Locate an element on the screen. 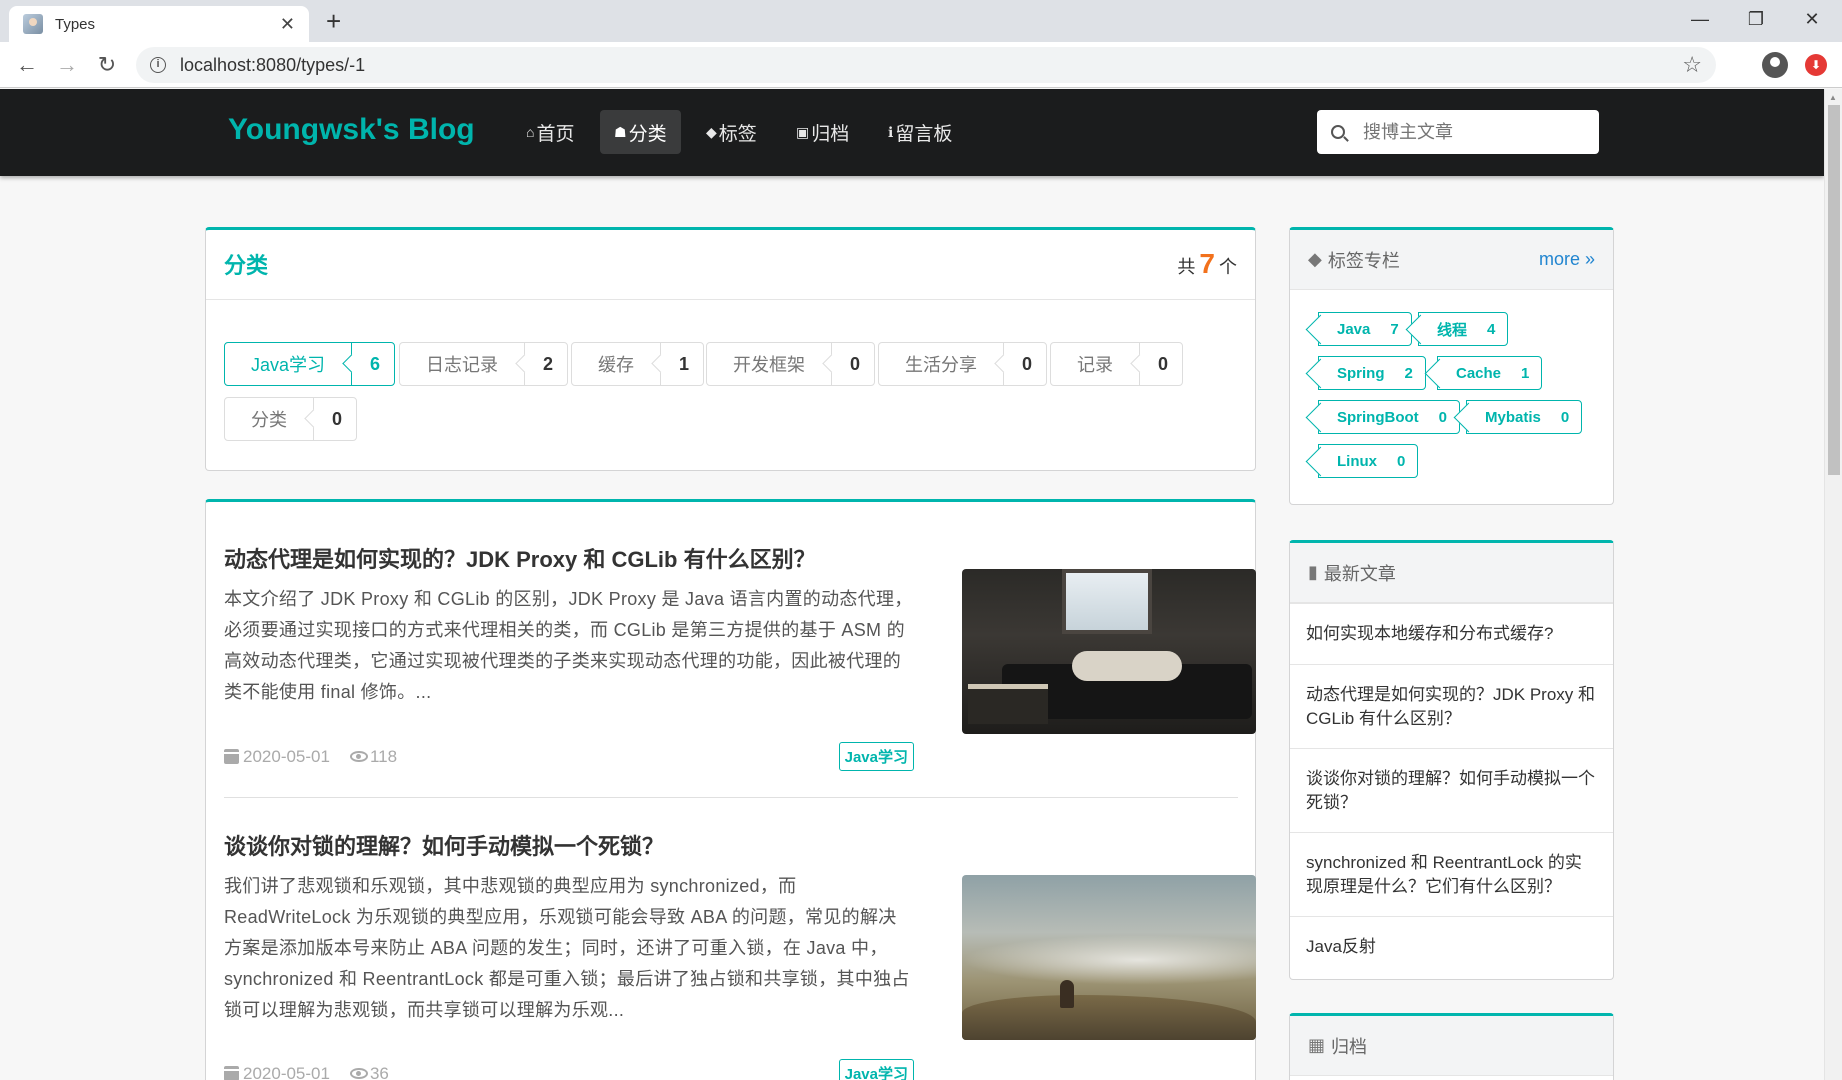 This screenshot has height=1080, width=1842. window-maximize-icon: ❐ is located at coordinates (1756, 19).